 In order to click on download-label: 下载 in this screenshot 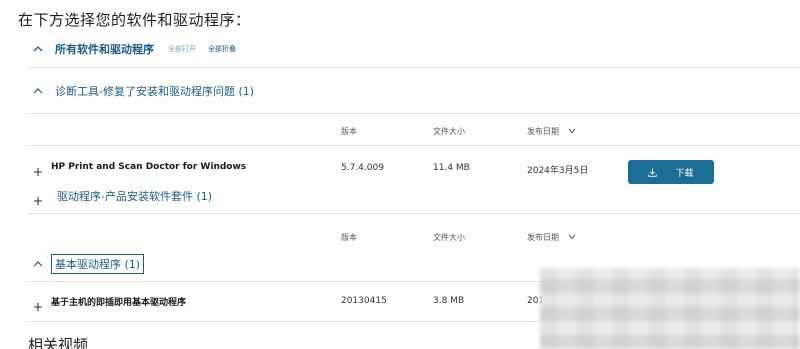, I will do `click(684, 173)`.